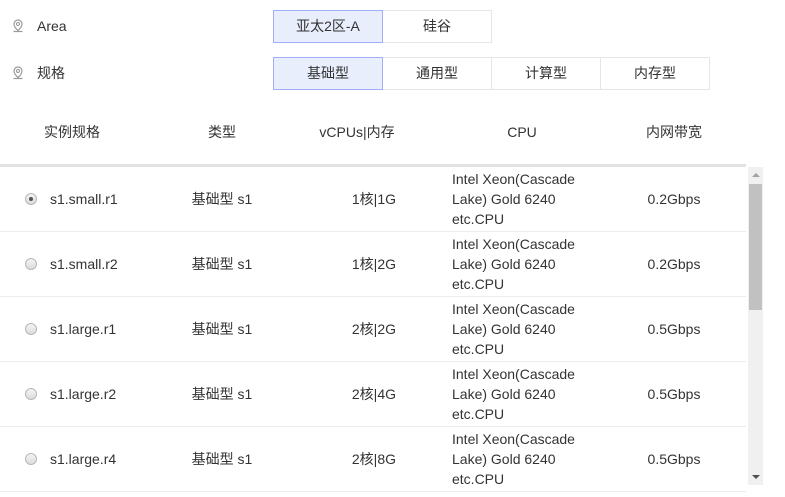 This screenshot has width=785, height=497. Describe the element at coordinates (72, 132) in the screenshot. I see `header-instance-spec: 实例规格` at that location.